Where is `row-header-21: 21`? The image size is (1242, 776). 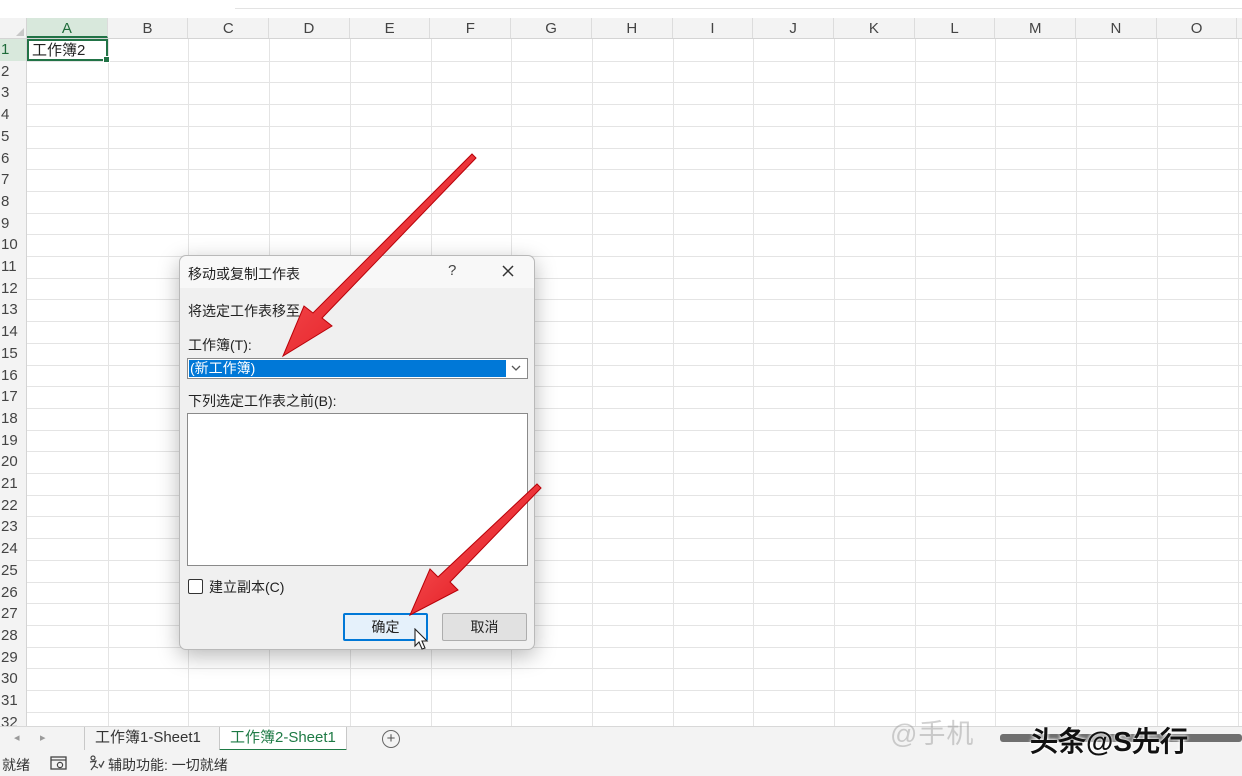
row-header-21: 21 is located at coordinates (13, 484).